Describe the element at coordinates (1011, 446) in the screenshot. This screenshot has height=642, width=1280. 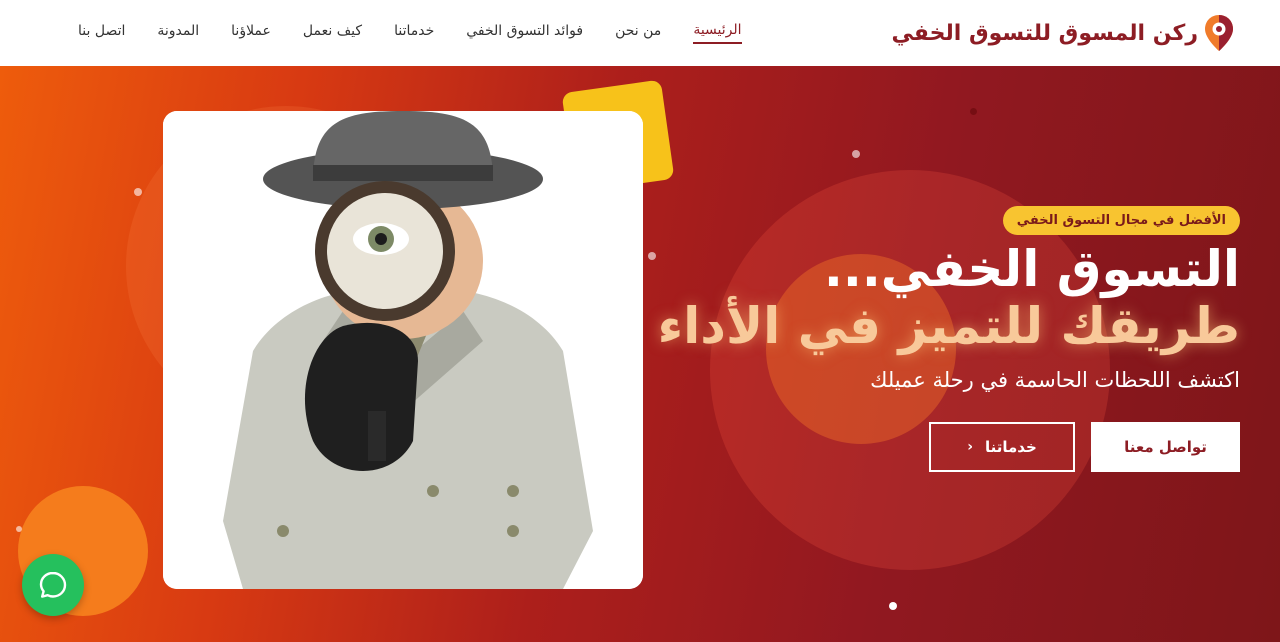
I see `our-services-label: خدماتنا` at that location.